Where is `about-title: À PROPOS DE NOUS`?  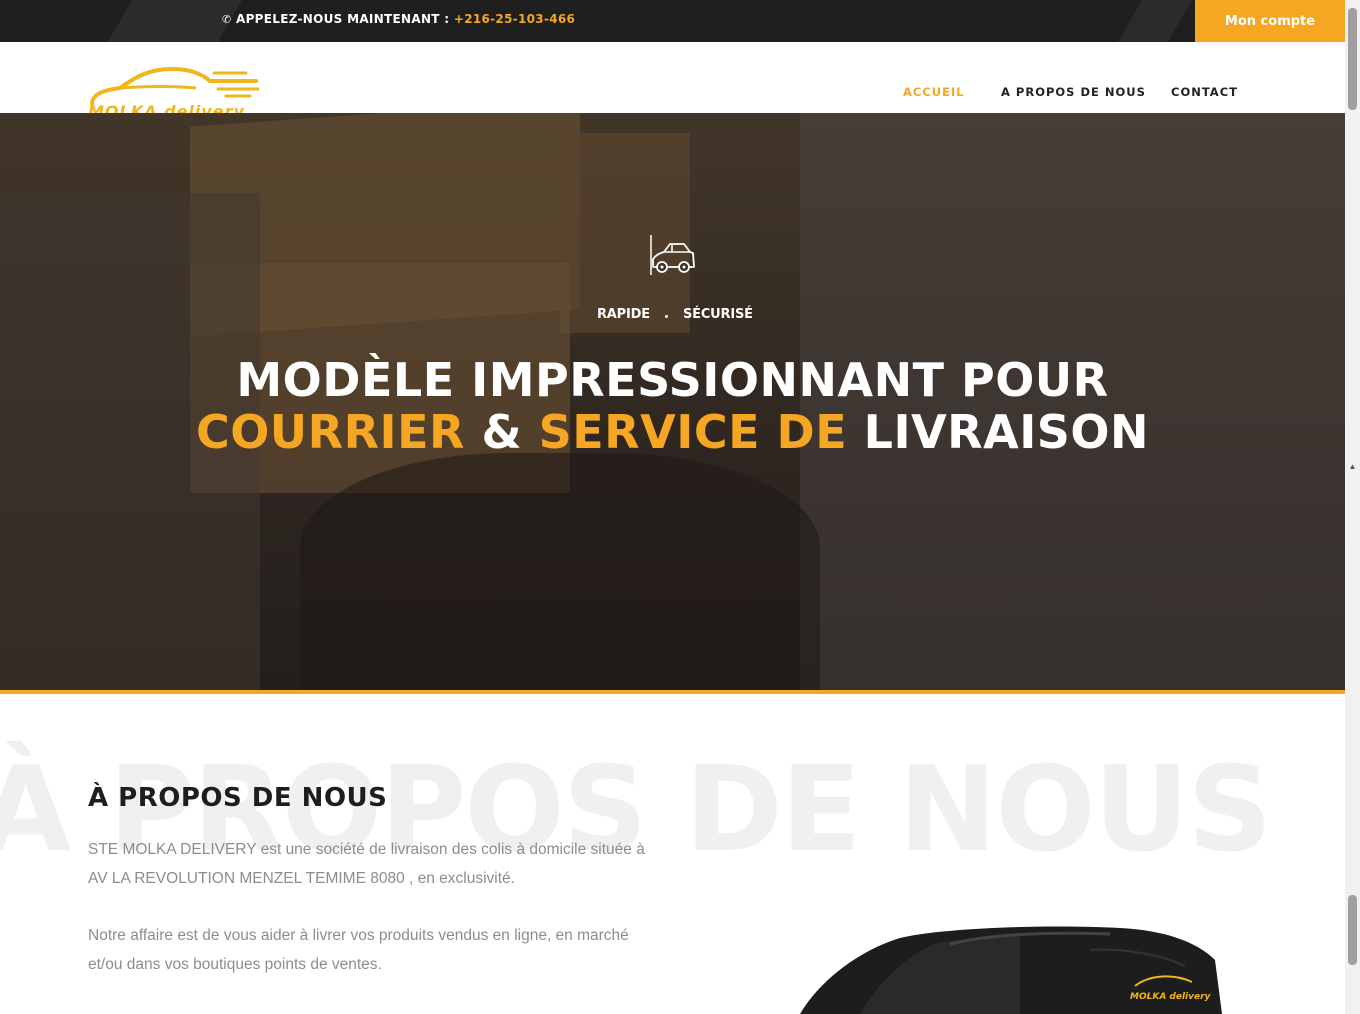
about-title: À PROPOS DE NOUS is located at coordinates (238, 798).